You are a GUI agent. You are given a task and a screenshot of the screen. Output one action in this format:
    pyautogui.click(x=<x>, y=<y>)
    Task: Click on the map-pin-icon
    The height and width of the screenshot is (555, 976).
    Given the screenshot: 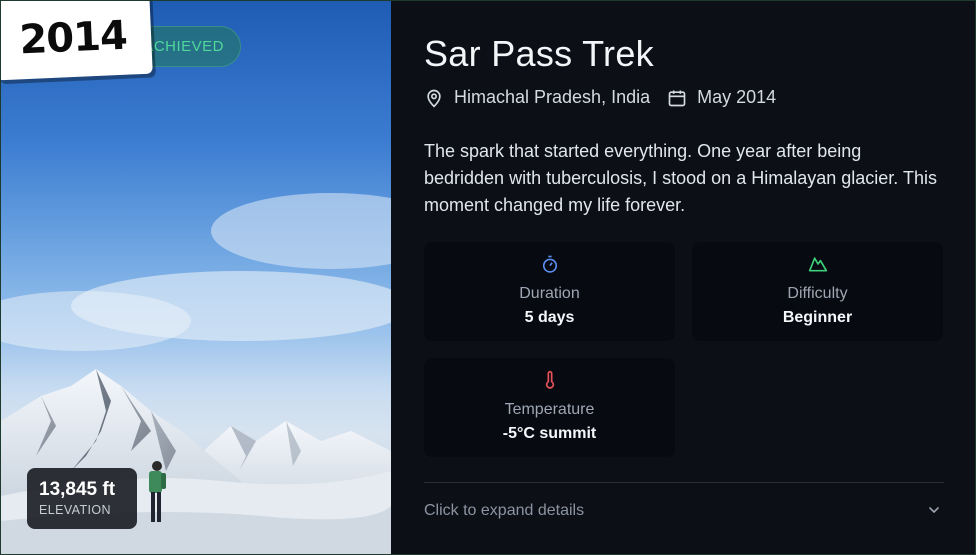 What is the action you would take?
    pyautogui.click(x=434, y=98)
    